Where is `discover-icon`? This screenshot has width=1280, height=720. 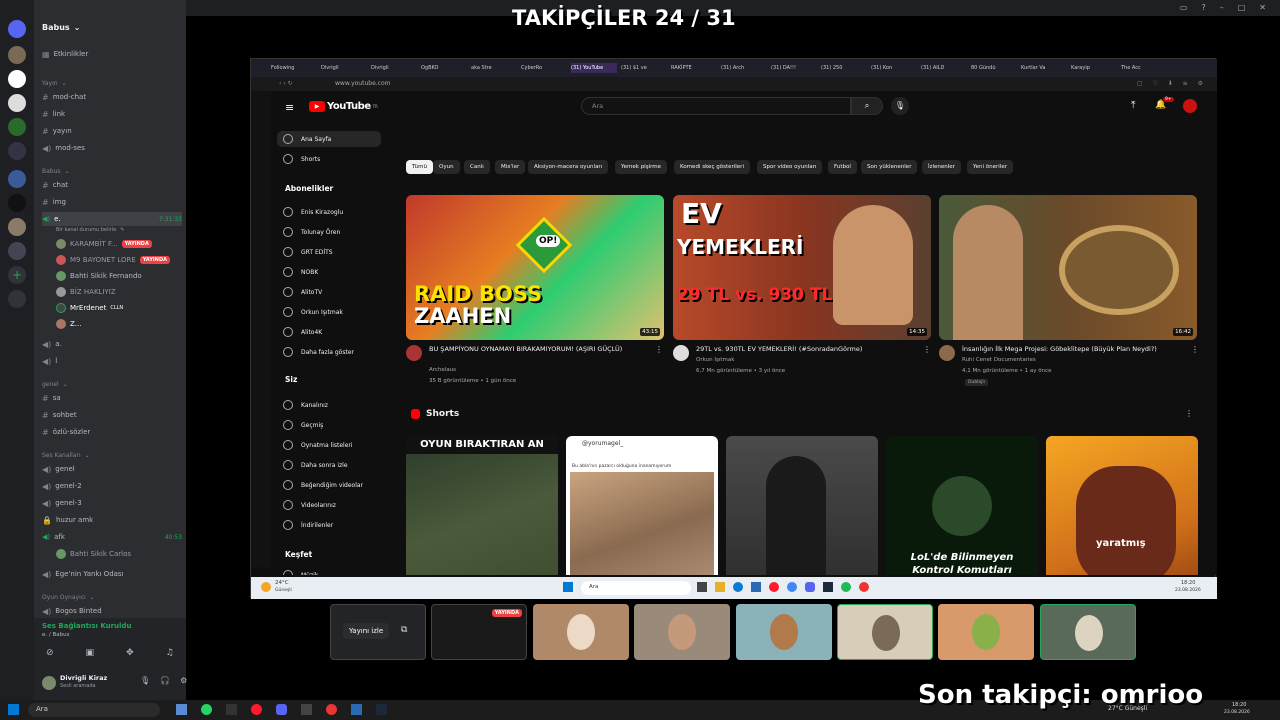 discover-icon is located at coordinates (17, 299).